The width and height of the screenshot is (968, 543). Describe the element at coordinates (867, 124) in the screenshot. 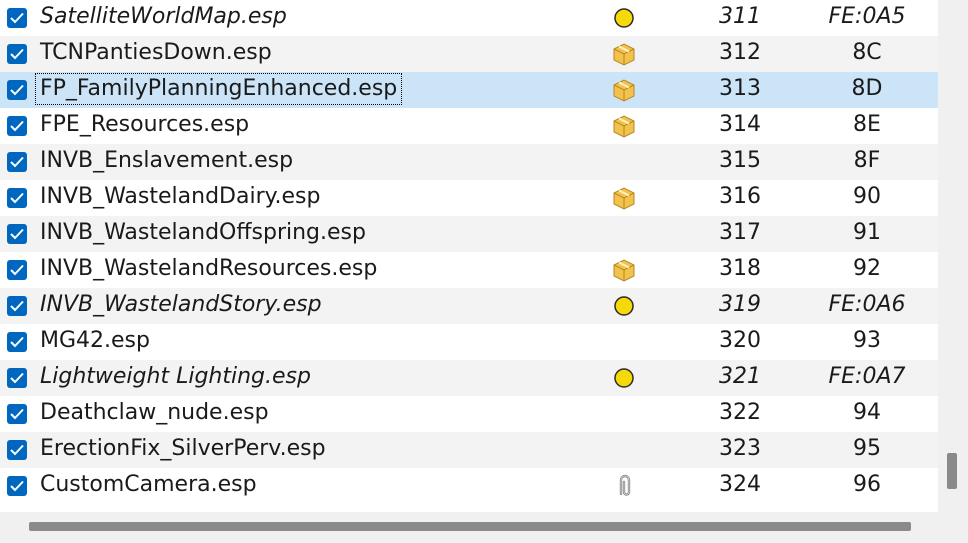

I see `mod-index: 8E` at that location.